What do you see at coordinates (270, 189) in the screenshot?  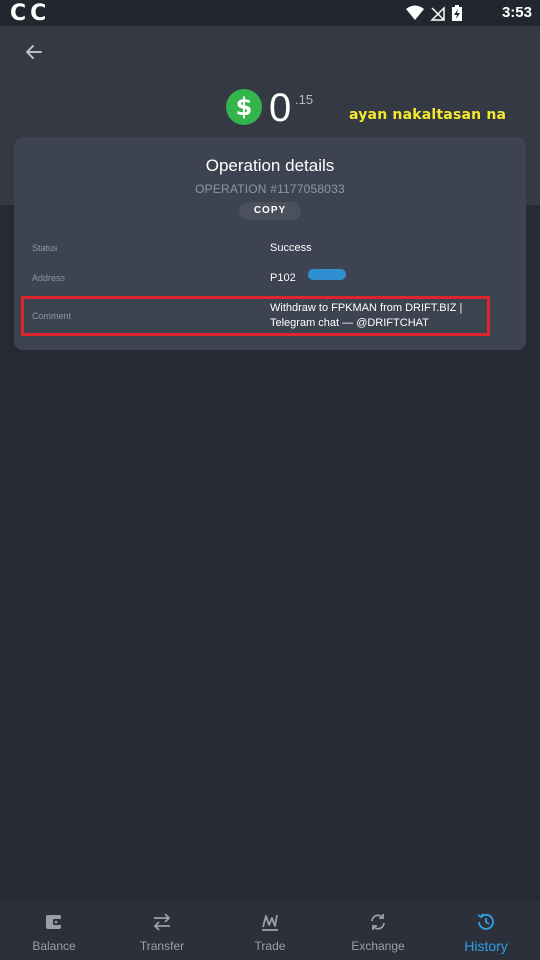 I see `operation-number: OPERATION #1177058033` at bounding box center [270, 189].